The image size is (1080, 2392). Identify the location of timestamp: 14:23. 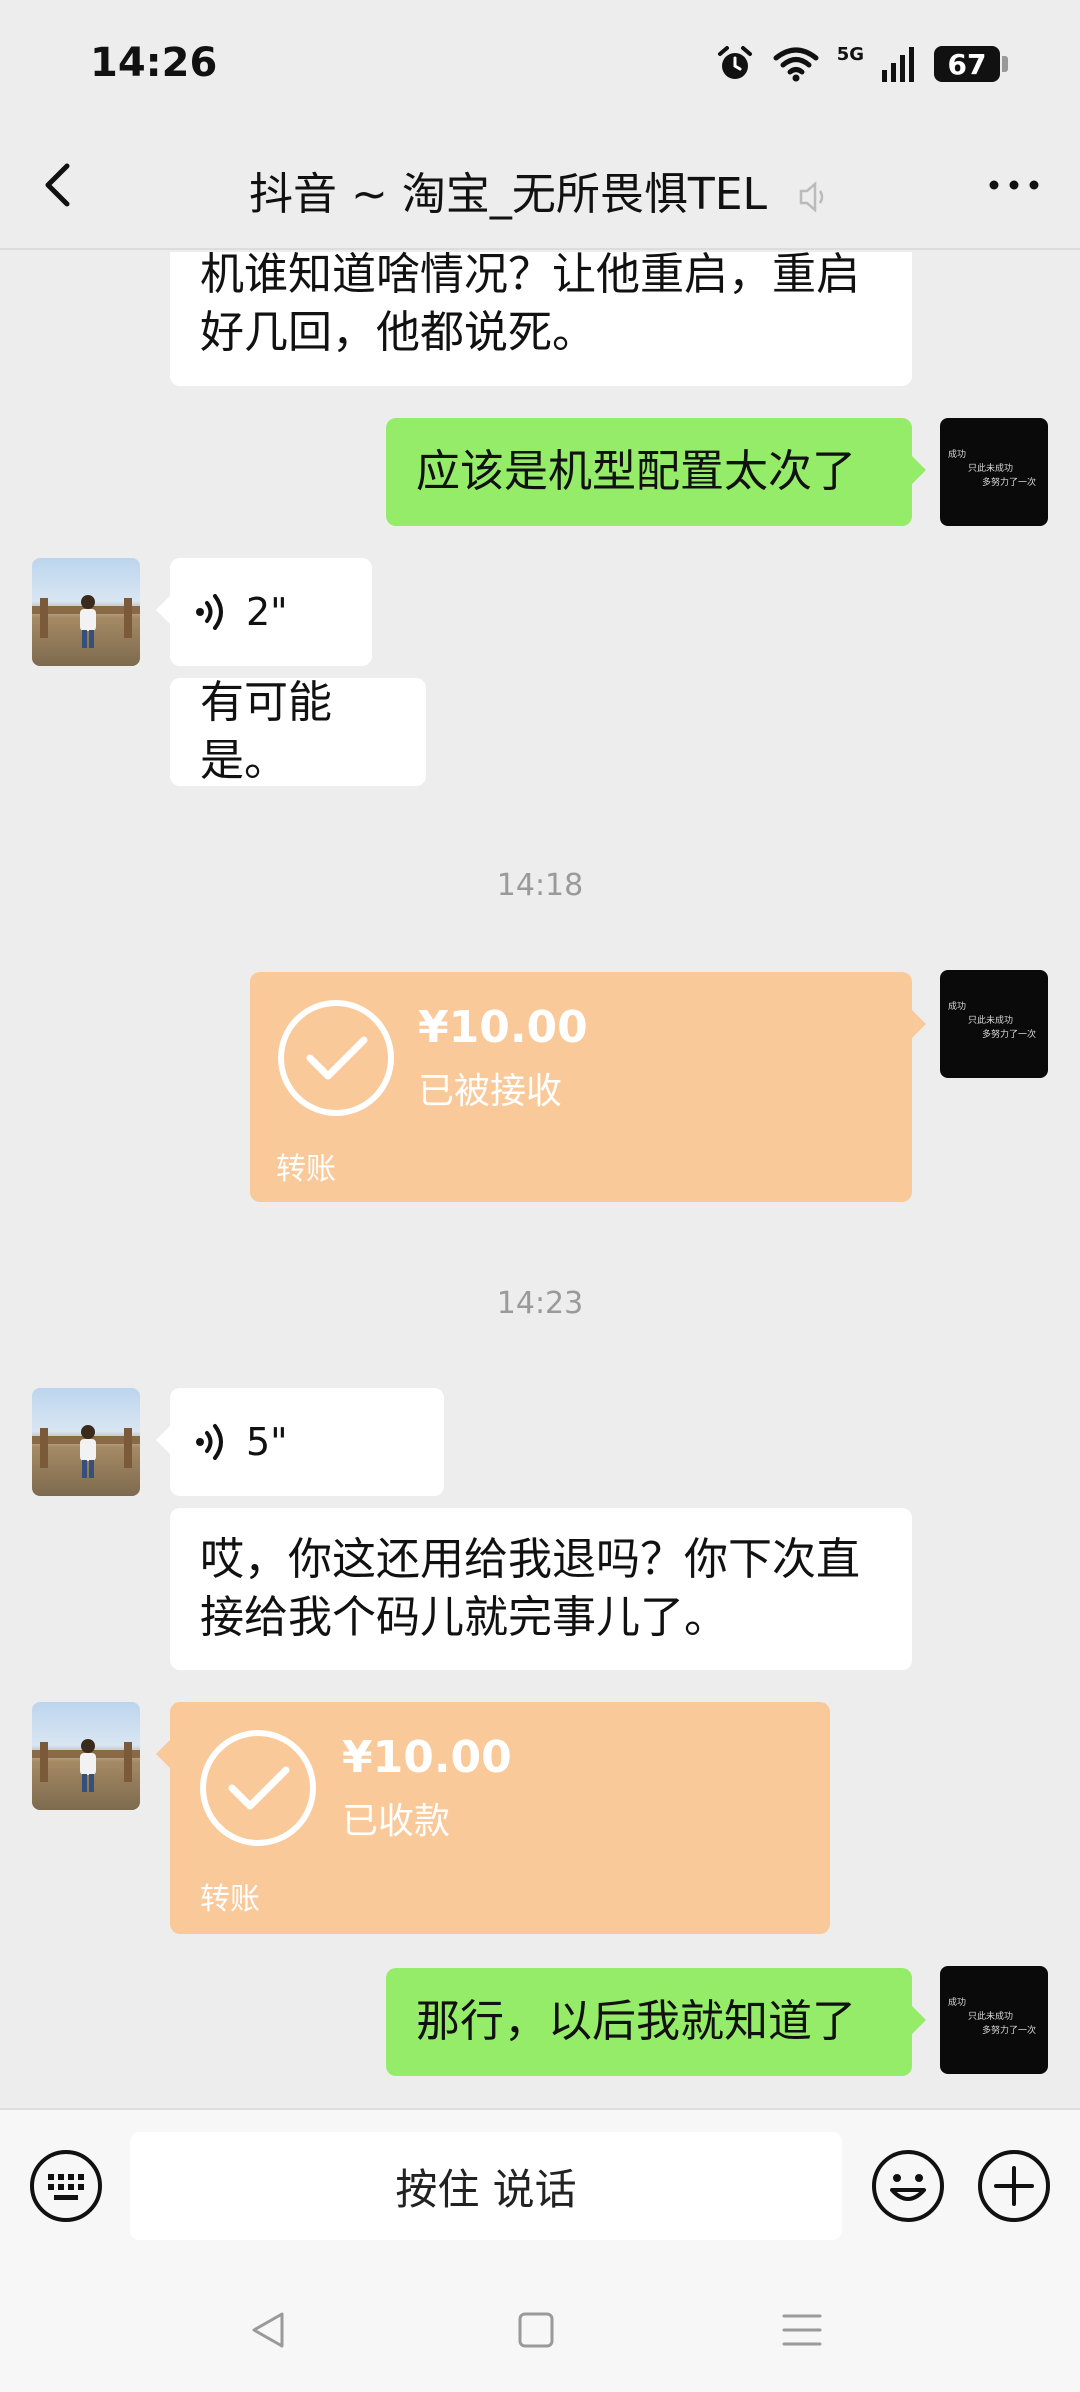
(540, 1303).